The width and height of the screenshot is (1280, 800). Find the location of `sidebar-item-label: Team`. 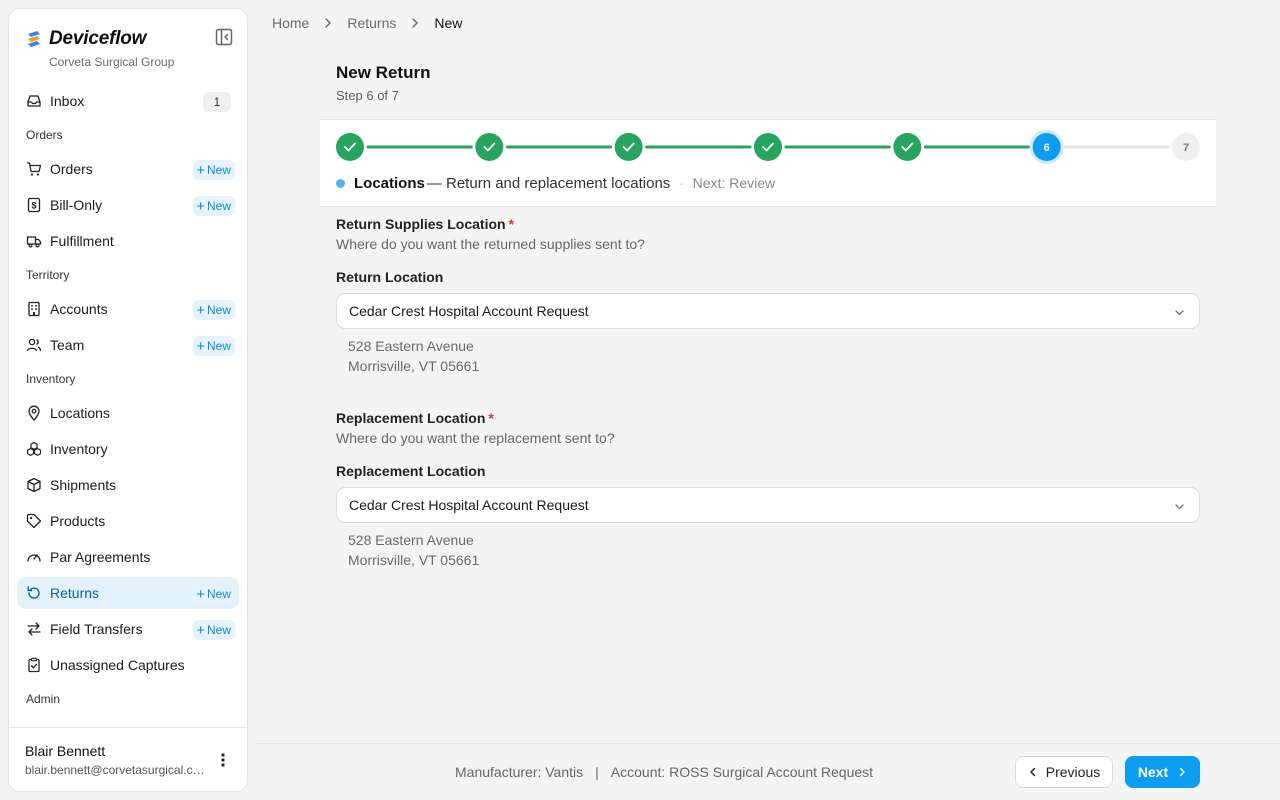

sidebar-item-label: Team is located at coordinates (67, 345).